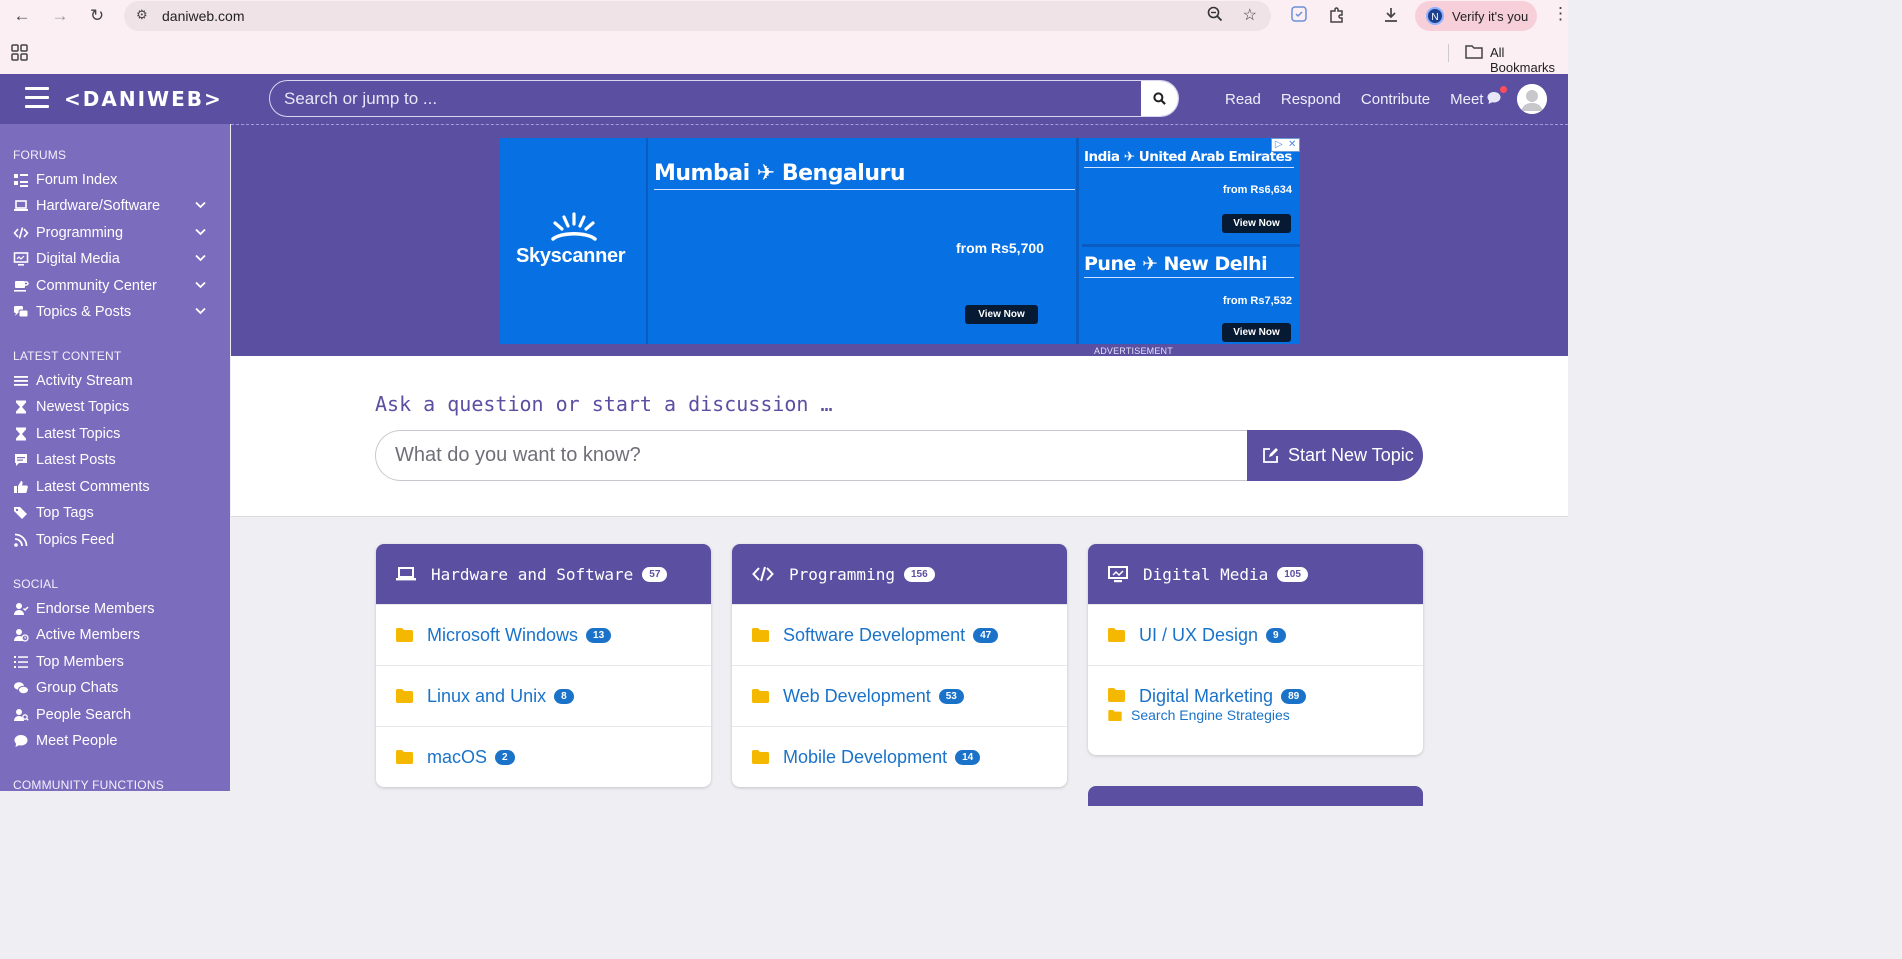 The height and width of the screenshot is (959, 1902). What do you see at coordinates (1529, 60) in the screenshot?
I see `all-bookmarks-link: All Bookmarks` at bounding box center [1529, 60].